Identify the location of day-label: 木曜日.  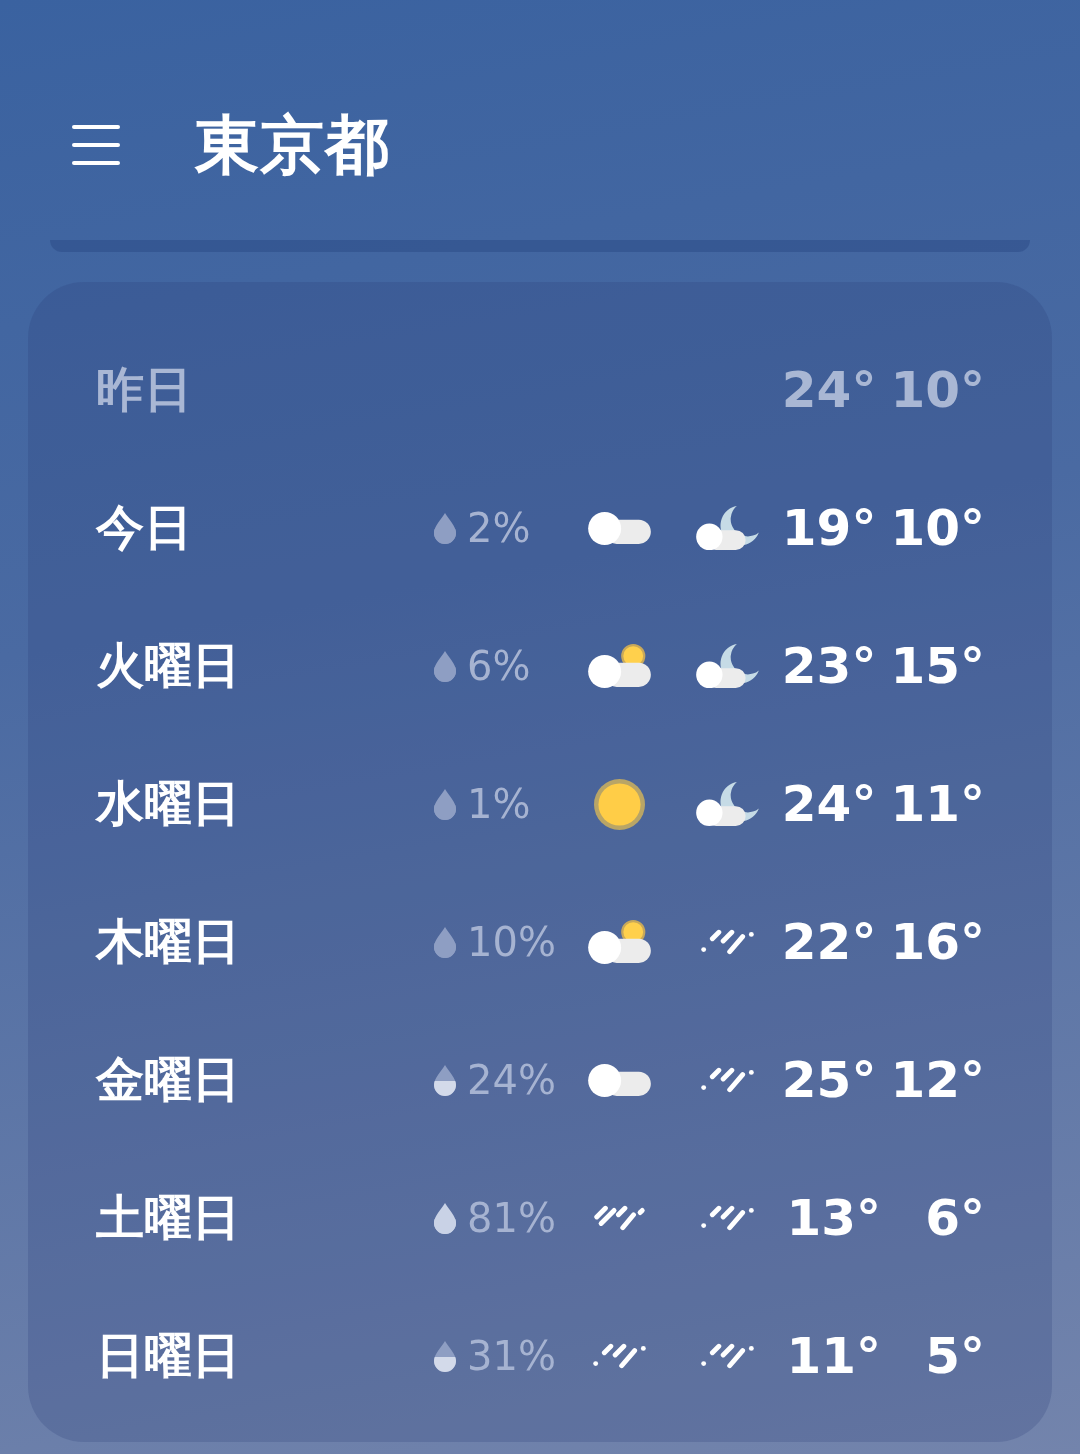
(168, 941).